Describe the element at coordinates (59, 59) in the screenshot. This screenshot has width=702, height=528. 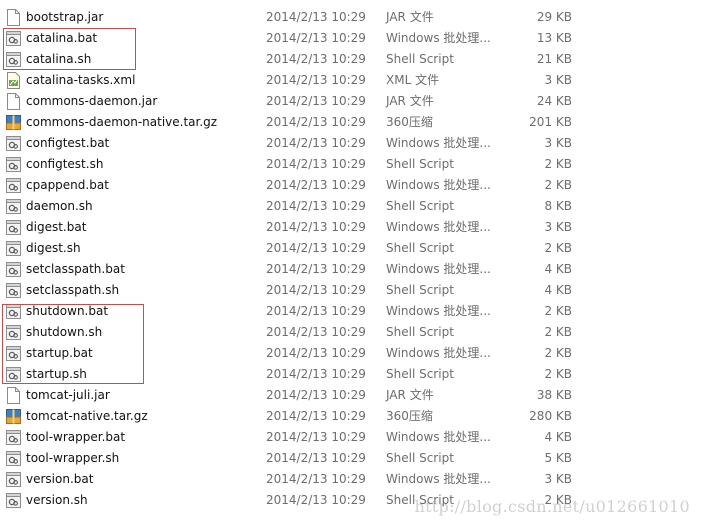
I see `file-name: catalina.sh` at that location.